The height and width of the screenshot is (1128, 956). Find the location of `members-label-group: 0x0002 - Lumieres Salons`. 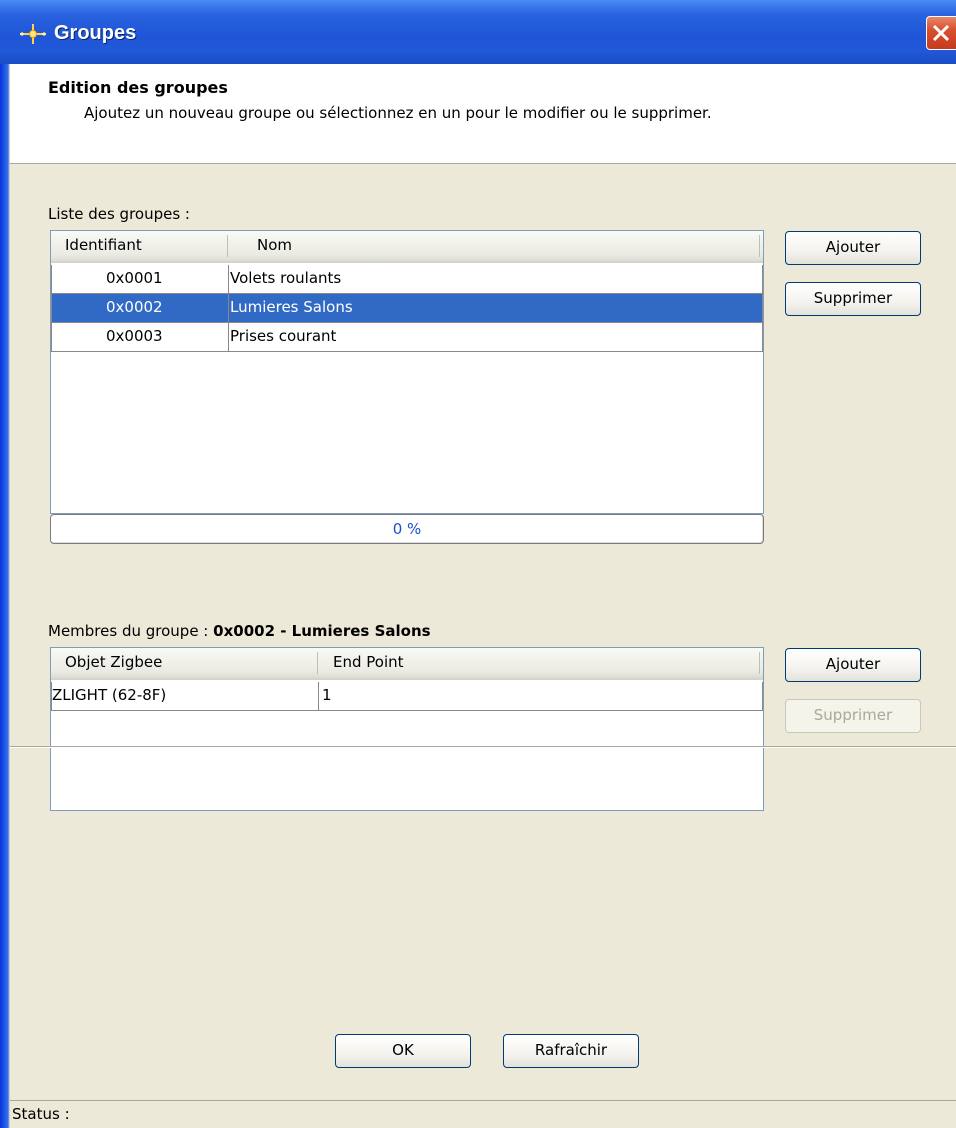

members-label-group: 0x0002 - Lumieres Salons is located at coordinates (322, 631).